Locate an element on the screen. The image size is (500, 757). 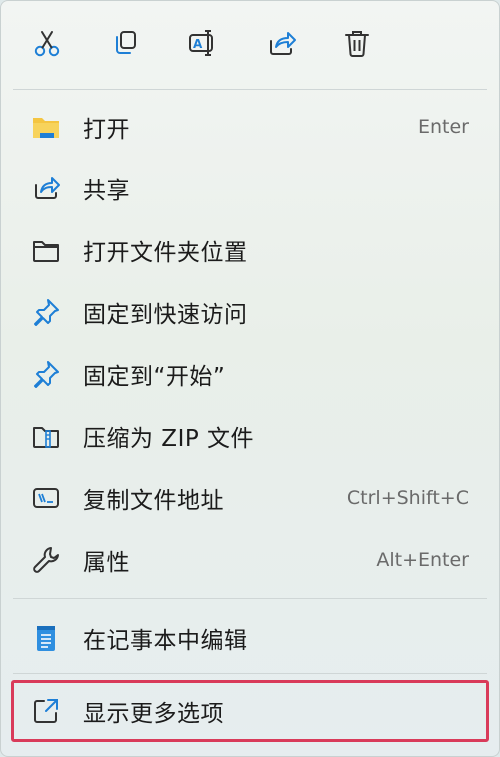
menu-item-label: 复制文件地址 is located at coordinates (153, 501).